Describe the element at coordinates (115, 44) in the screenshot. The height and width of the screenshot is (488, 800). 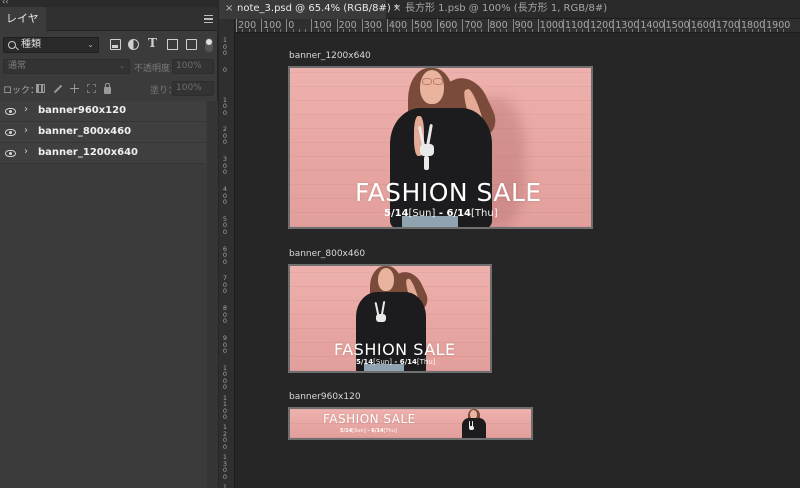
I see `pixel-layer-icon` at that location.